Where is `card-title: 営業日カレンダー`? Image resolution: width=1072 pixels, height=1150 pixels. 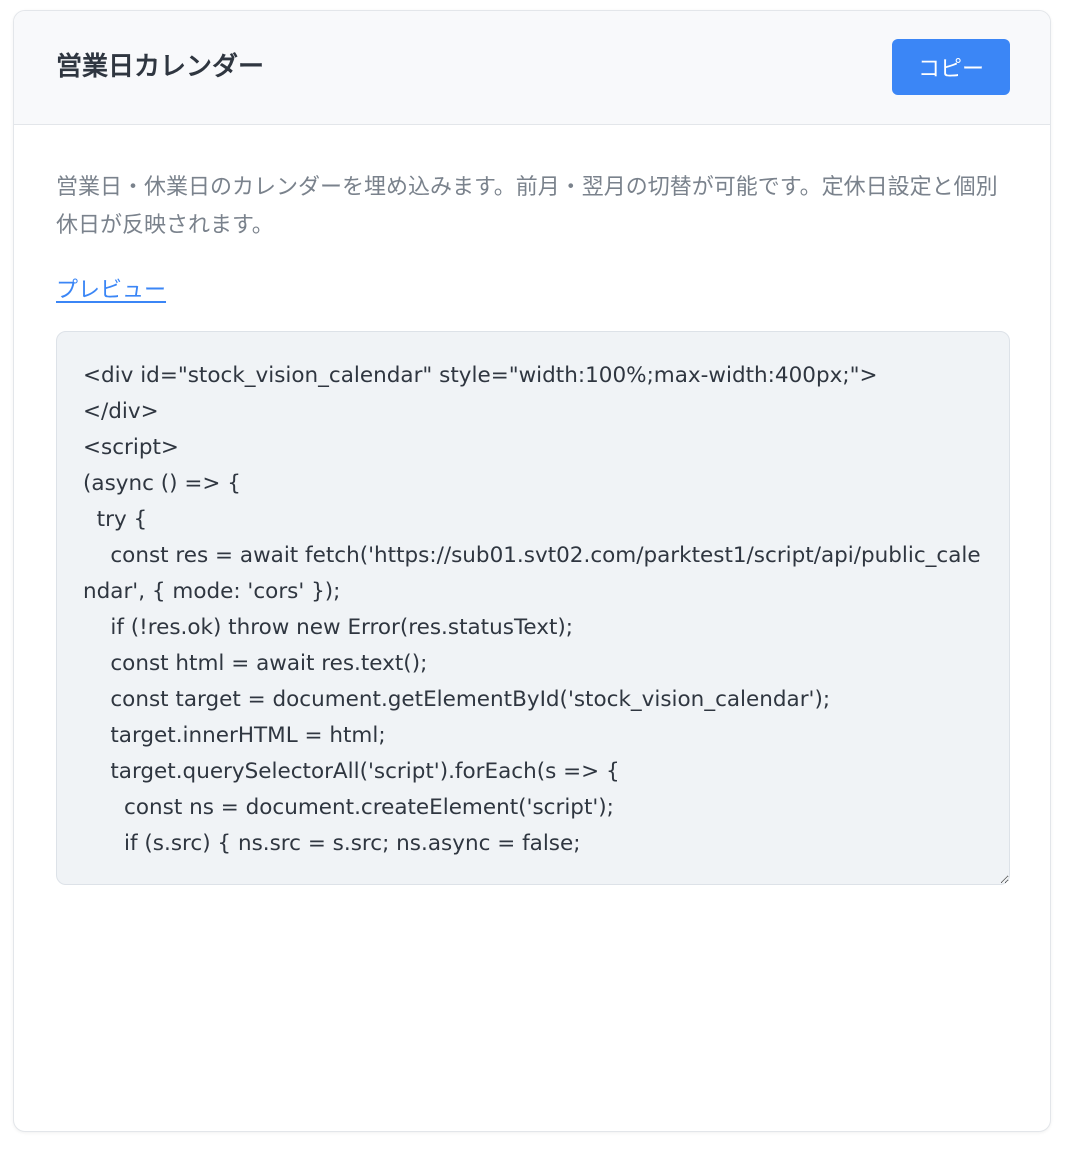 card-title: 営業日カレンダー is located at coordinates (160, 67).